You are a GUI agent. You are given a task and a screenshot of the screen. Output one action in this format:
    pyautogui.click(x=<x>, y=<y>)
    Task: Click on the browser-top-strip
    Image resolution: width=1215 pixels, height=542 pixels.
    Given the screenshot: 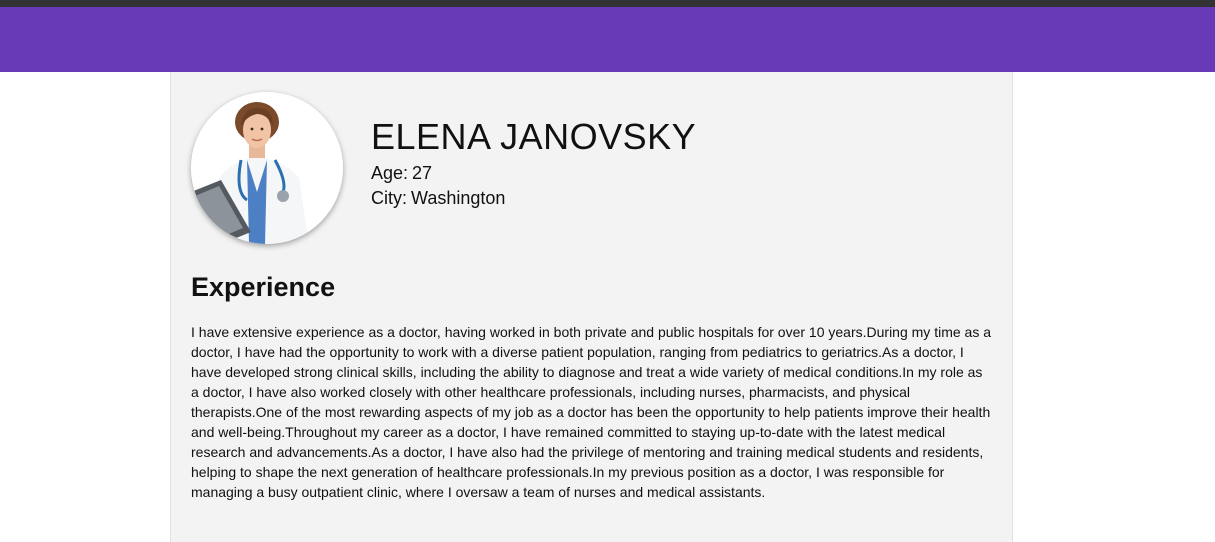 What is the action you would take?
    pyautogui.click(x=607, y=3)
    